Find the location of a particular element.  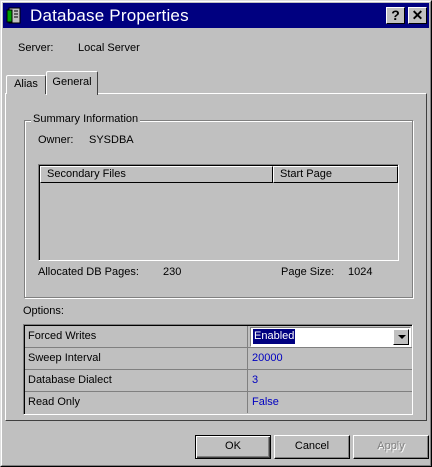

help-button: ? is located at coordinates (395, 15).